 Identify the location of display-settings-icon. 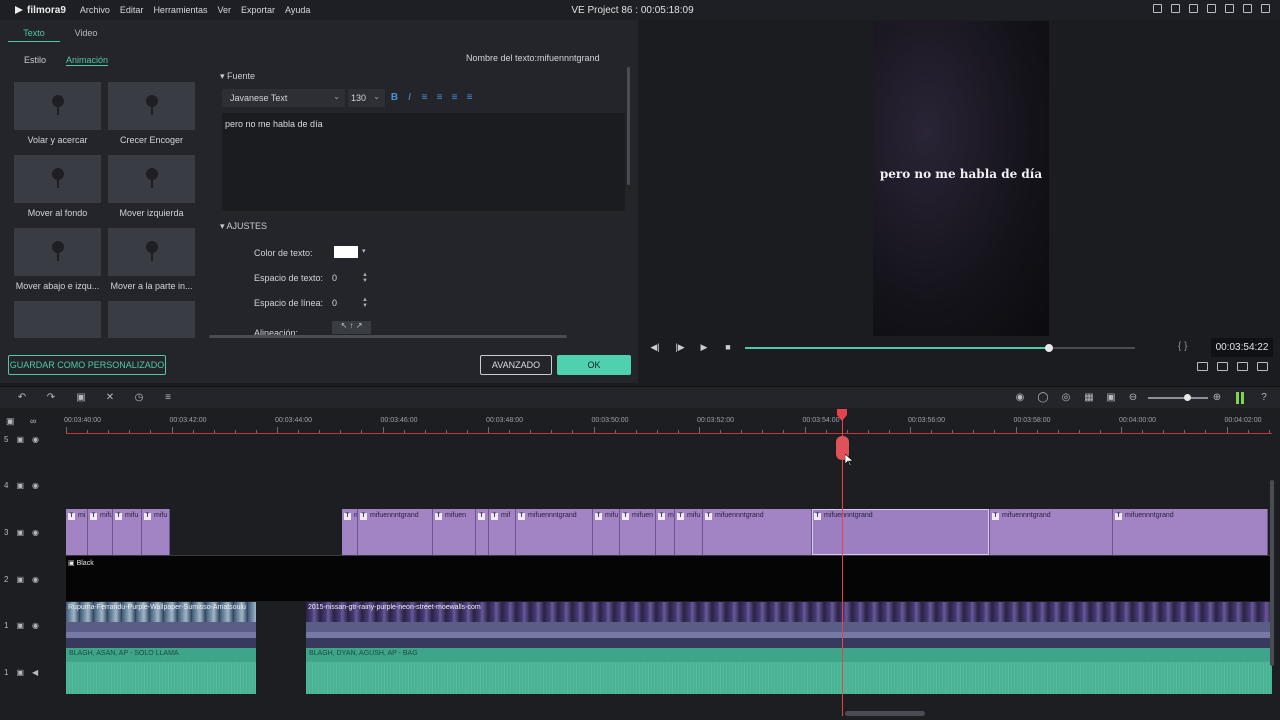
(1202, 366).